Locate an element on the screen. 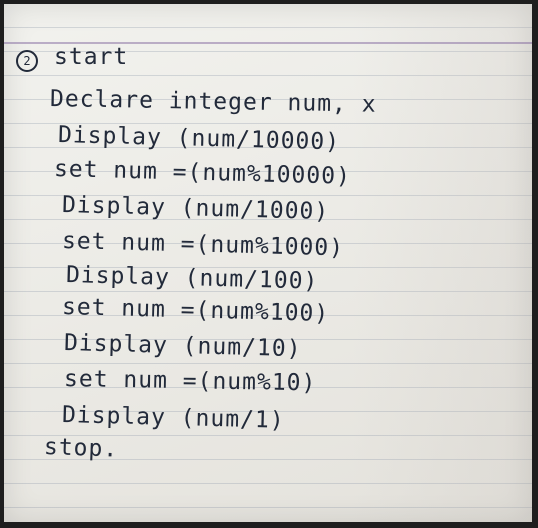  line-display-10000: Display (num/10000) is located at coordinates (199, 139).